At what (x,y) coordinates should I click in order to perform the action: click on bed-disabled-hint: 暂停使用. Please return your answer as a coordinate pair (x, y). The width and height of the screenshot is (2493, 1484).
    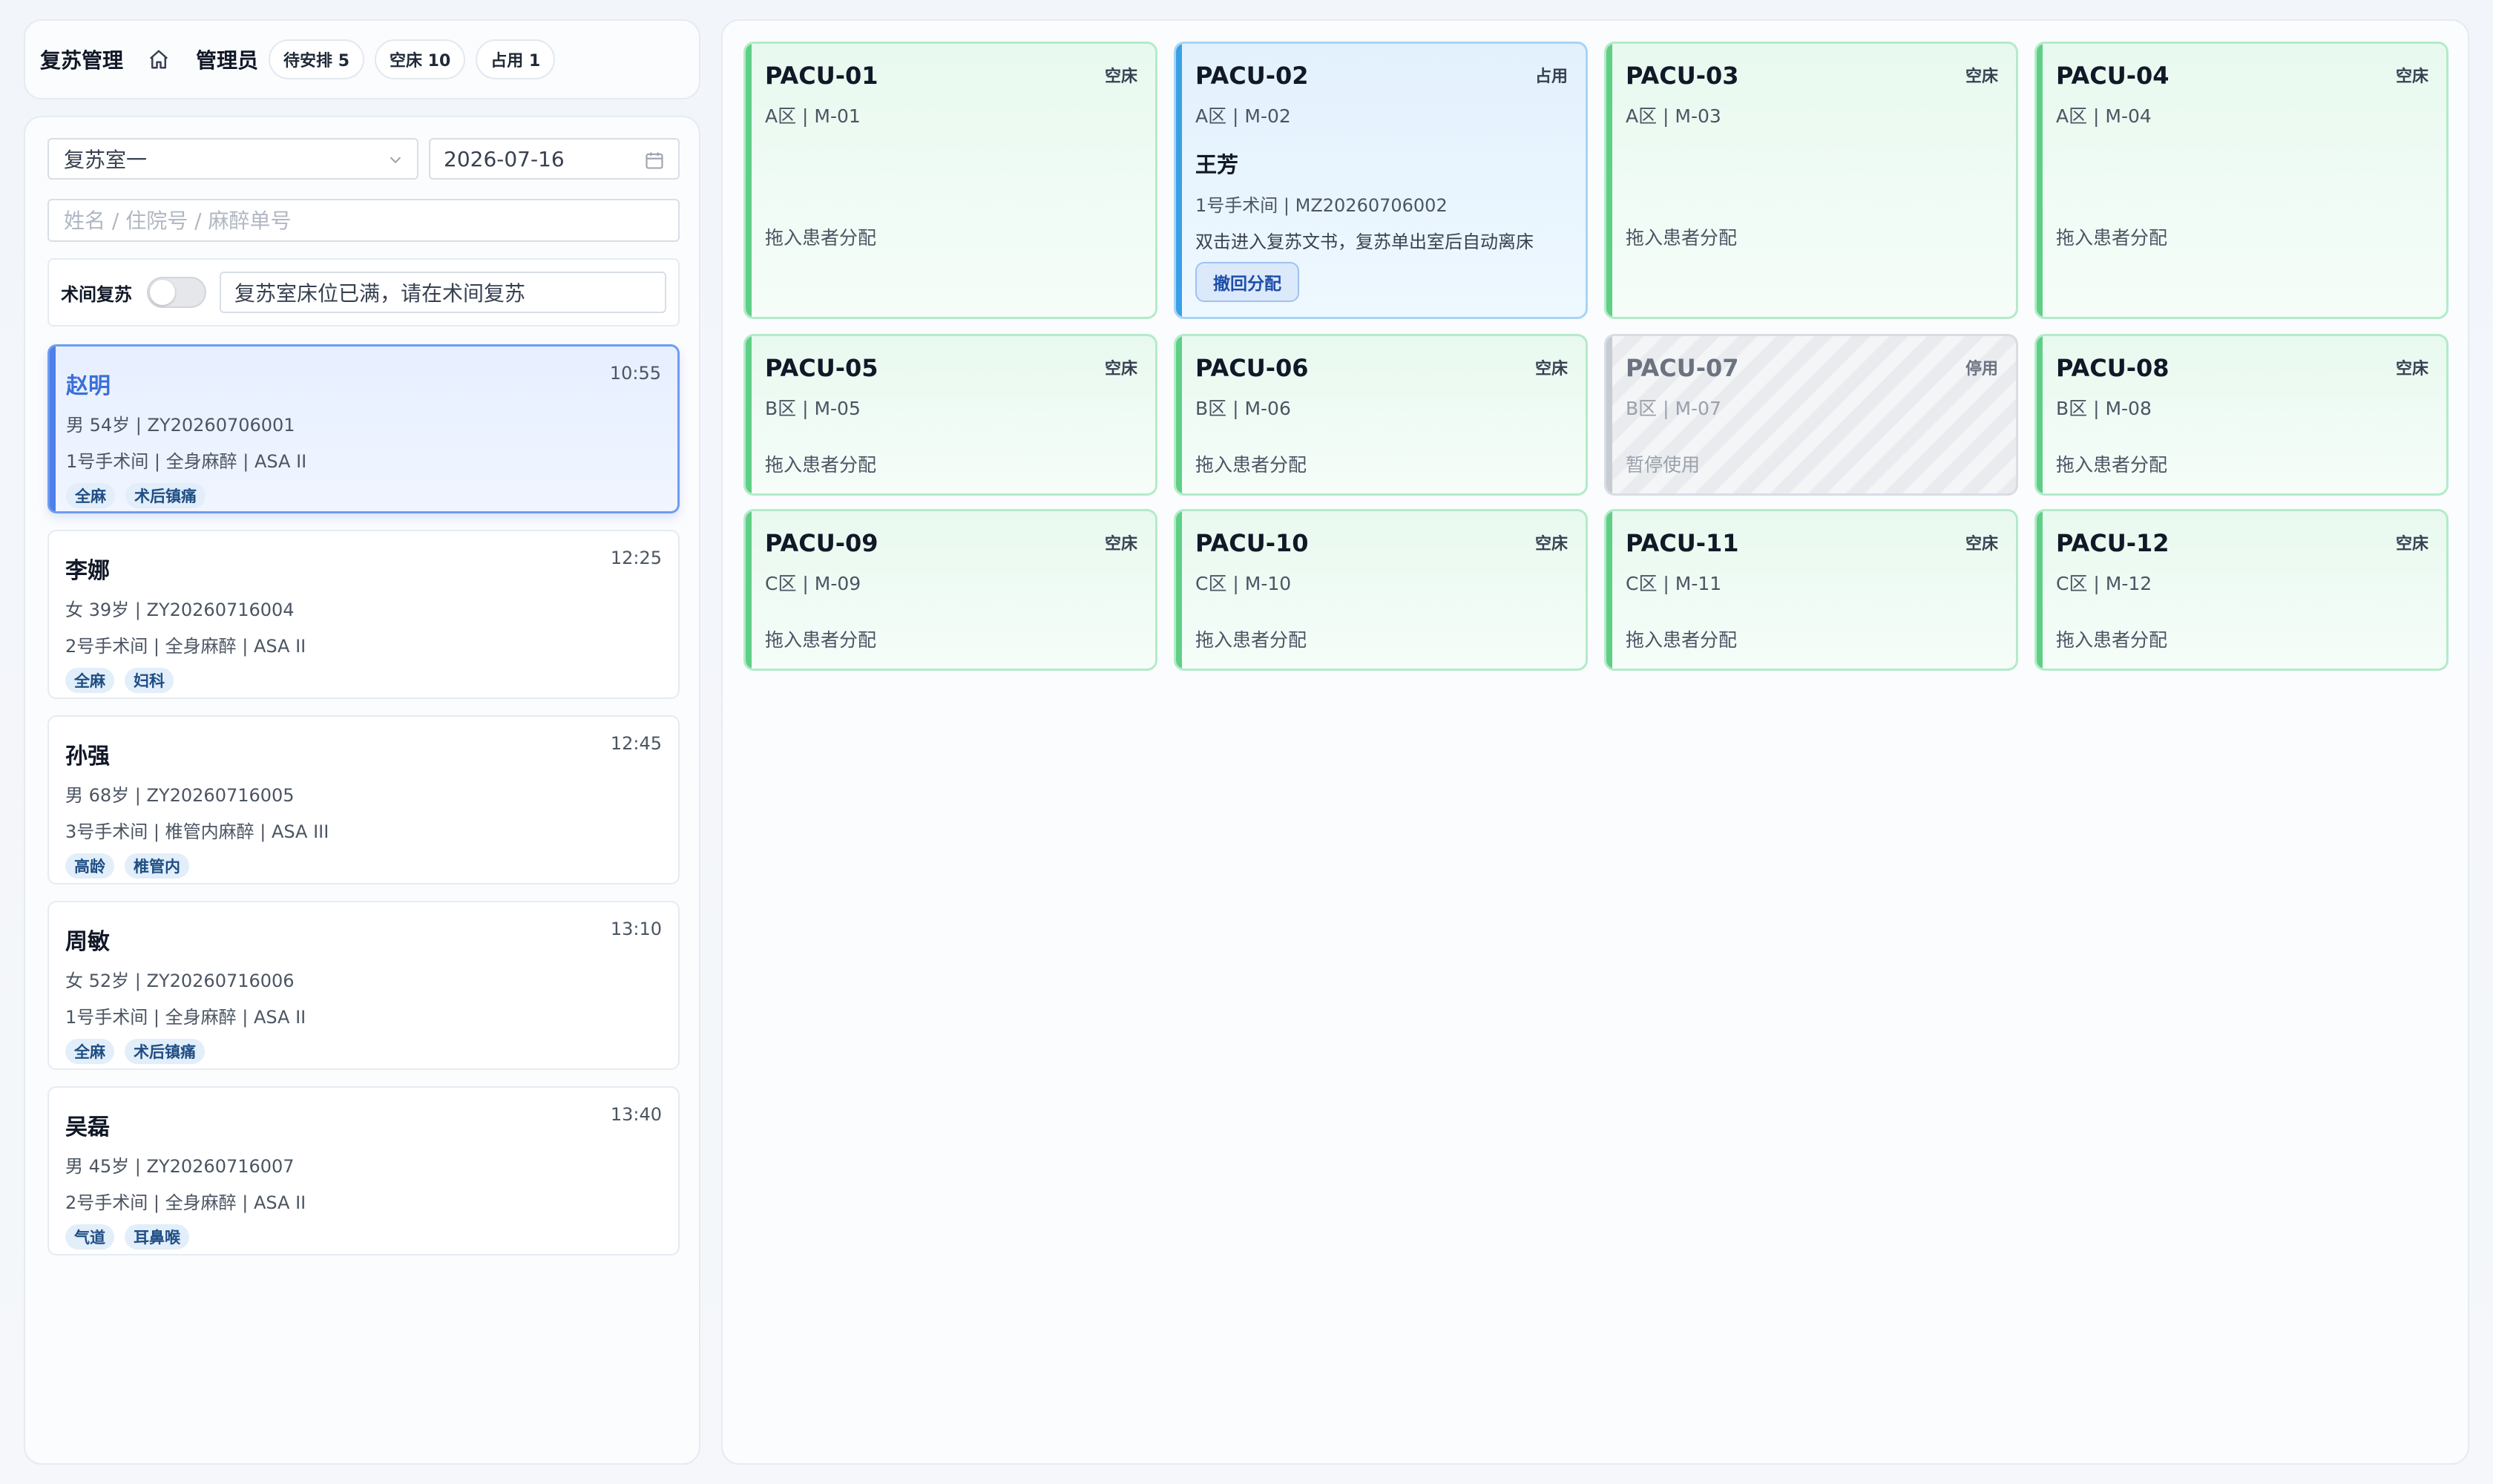
    Looking at the image, I should click on (1663, 465).